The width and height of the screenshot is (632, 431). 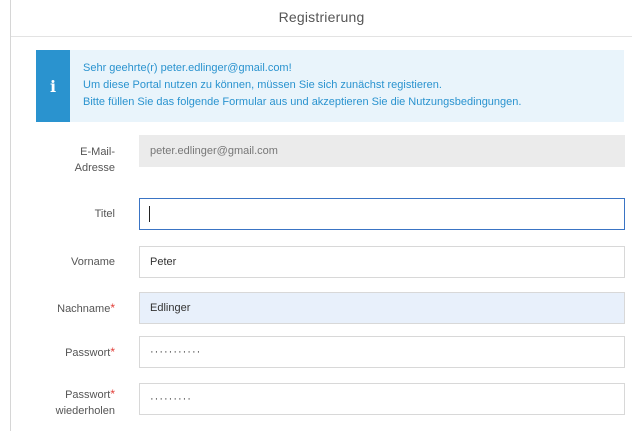 What do you see at coordinates (382, 262) in the screenshot?
I see `firstname-input: Peter` at bounding box center [382, 262].